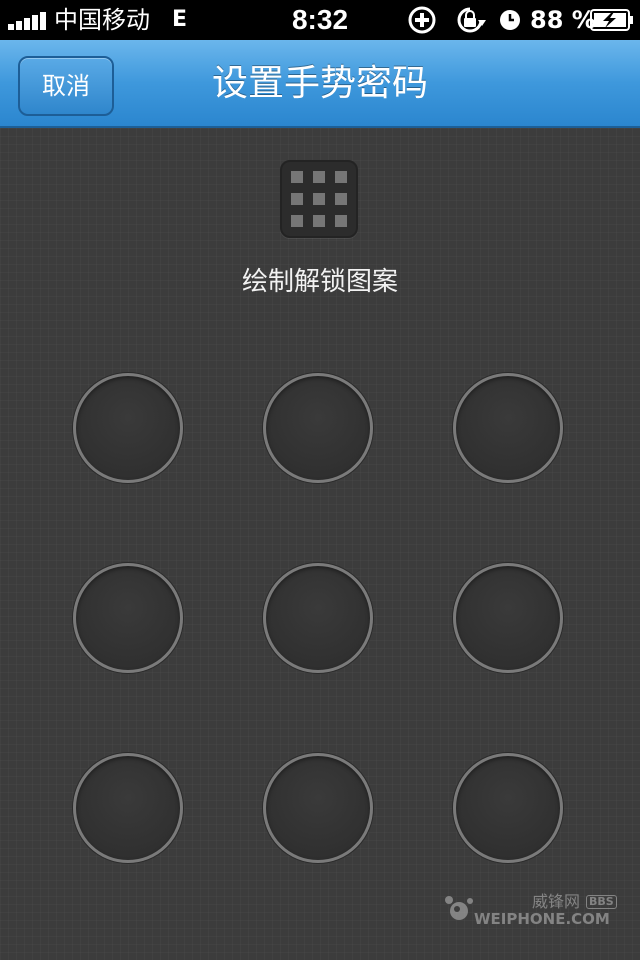 This screenshot has width=640, height=960. I want to click on status-bar: 中国移动 E 8:32 88 %, so click(320, 20).